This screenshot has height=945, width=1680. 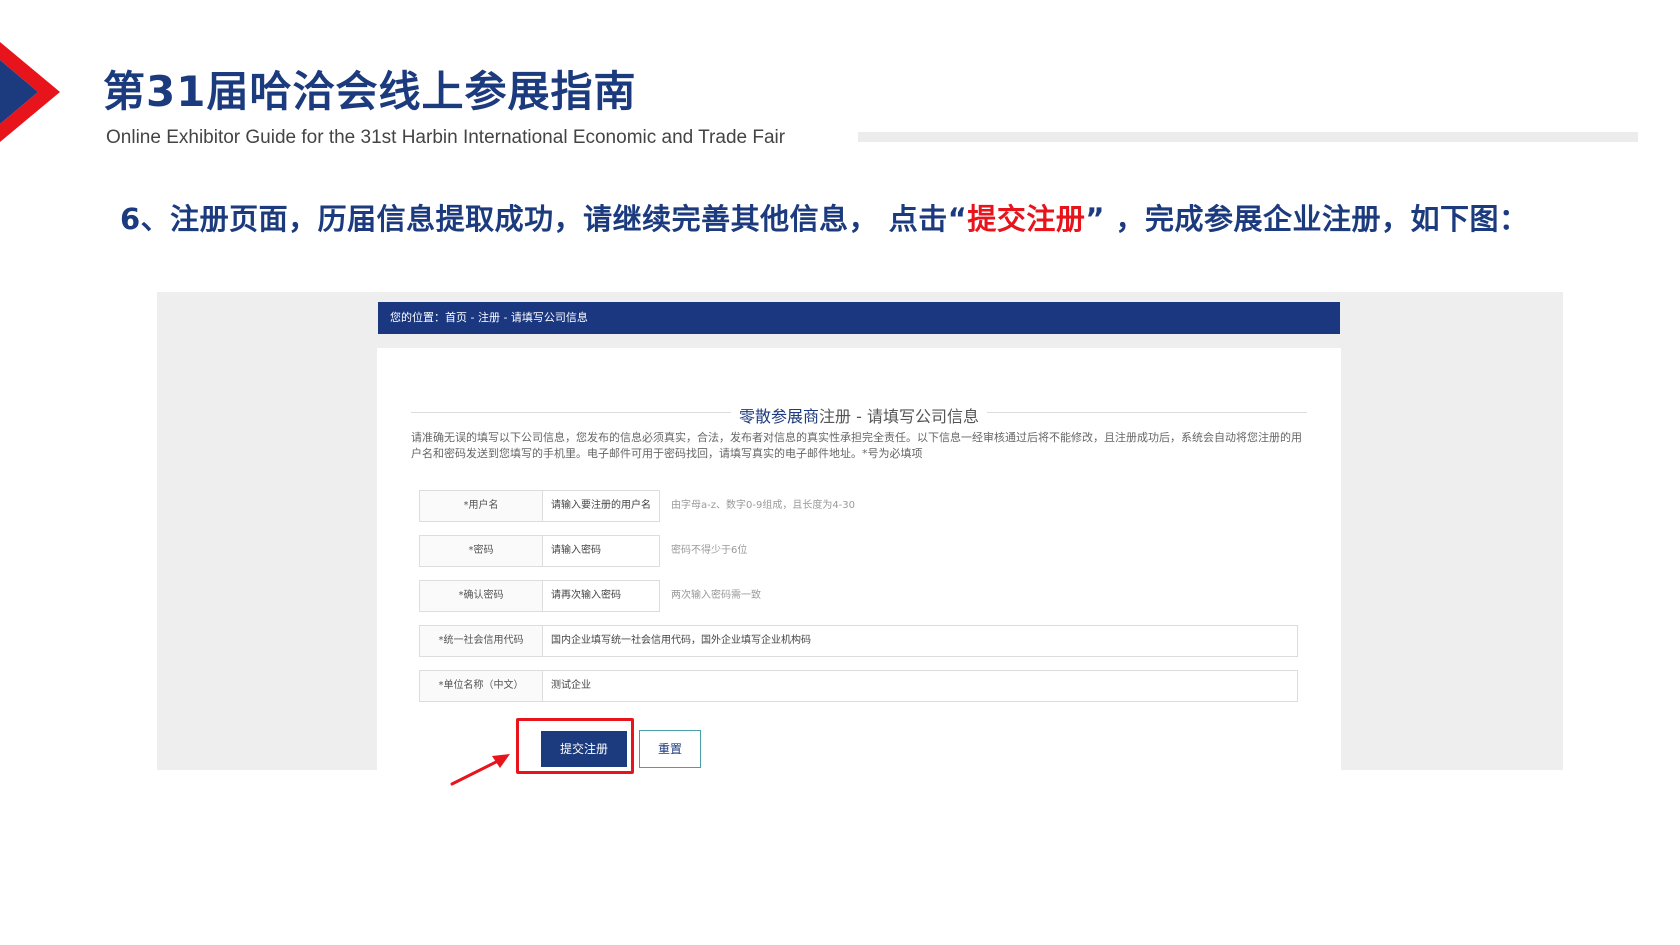 What do you see at coordinates (1307, 219) in the screenshot?
I see `step-text-after: ” ，完成参展企业注册，如下图：` at bounding box center [1307, 219].